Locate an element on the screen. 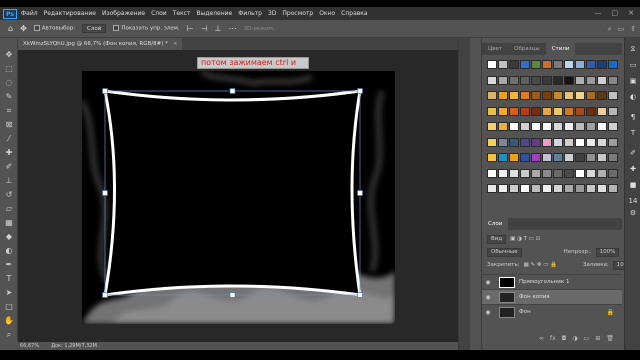 The height and width of the screenshot is (360, 640). gradient-tool-icon: ▦ is located at coordinates (9, 223).